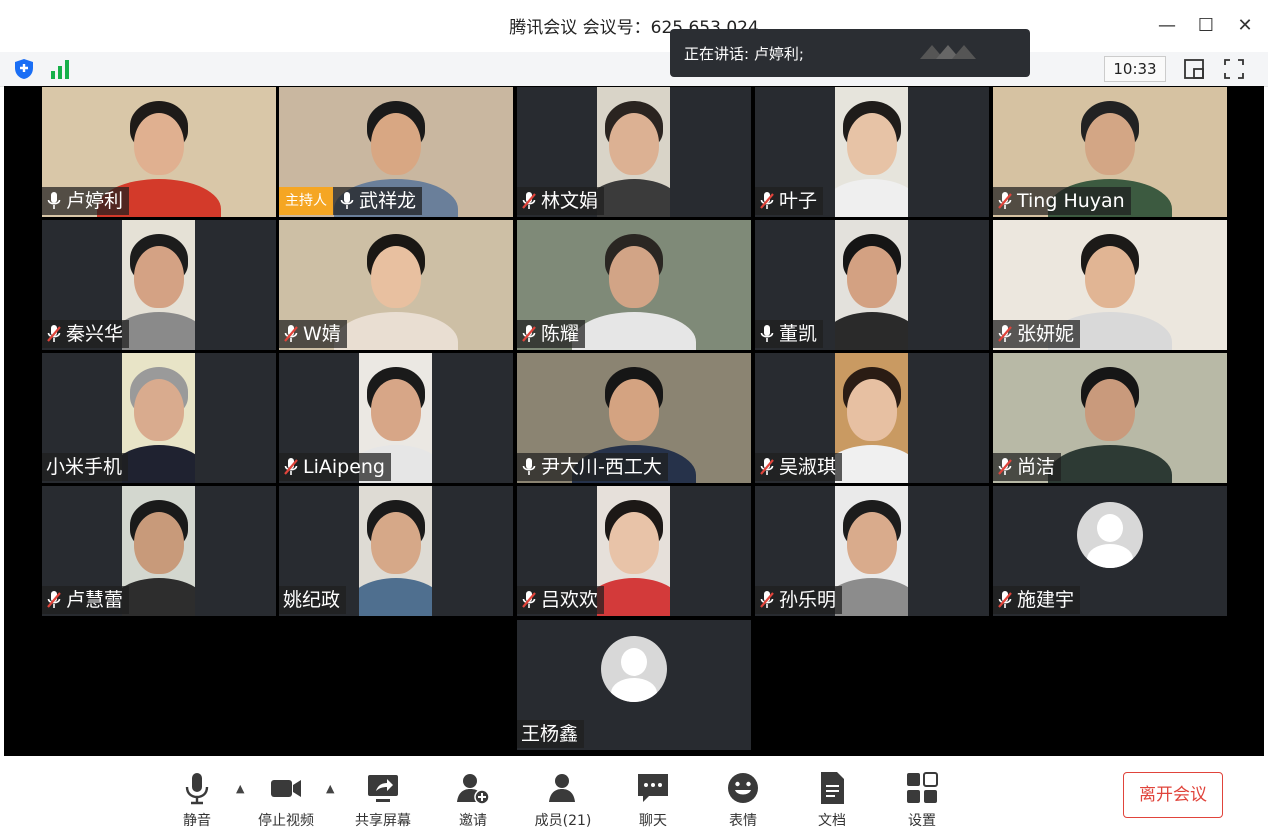 This screenshot has width=1268, height=836. Describe the element at coordinates (473, 789) in the screenshot. I see `add-user-icon` at that location.